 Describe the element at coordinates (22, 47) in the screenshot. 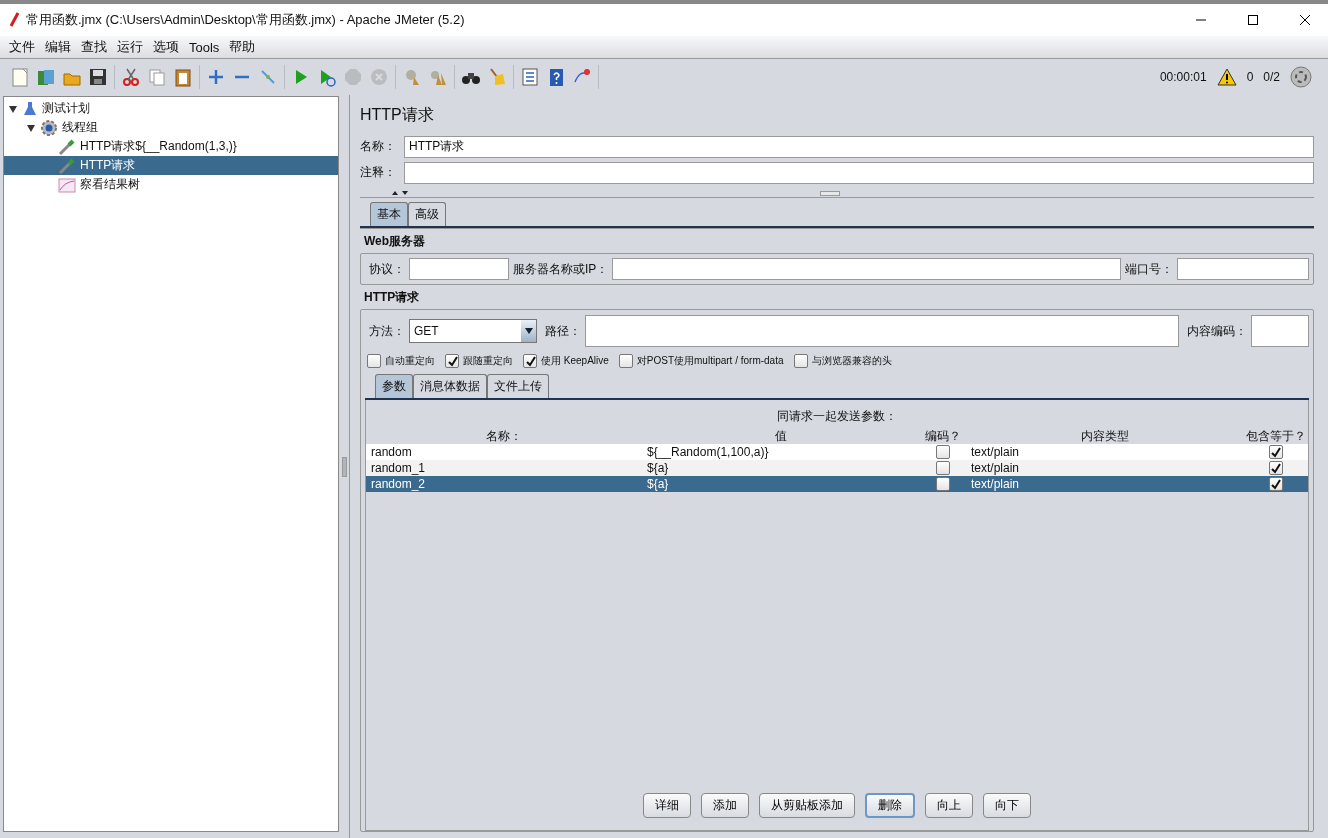

I see `menu-item: 文件` at that location.